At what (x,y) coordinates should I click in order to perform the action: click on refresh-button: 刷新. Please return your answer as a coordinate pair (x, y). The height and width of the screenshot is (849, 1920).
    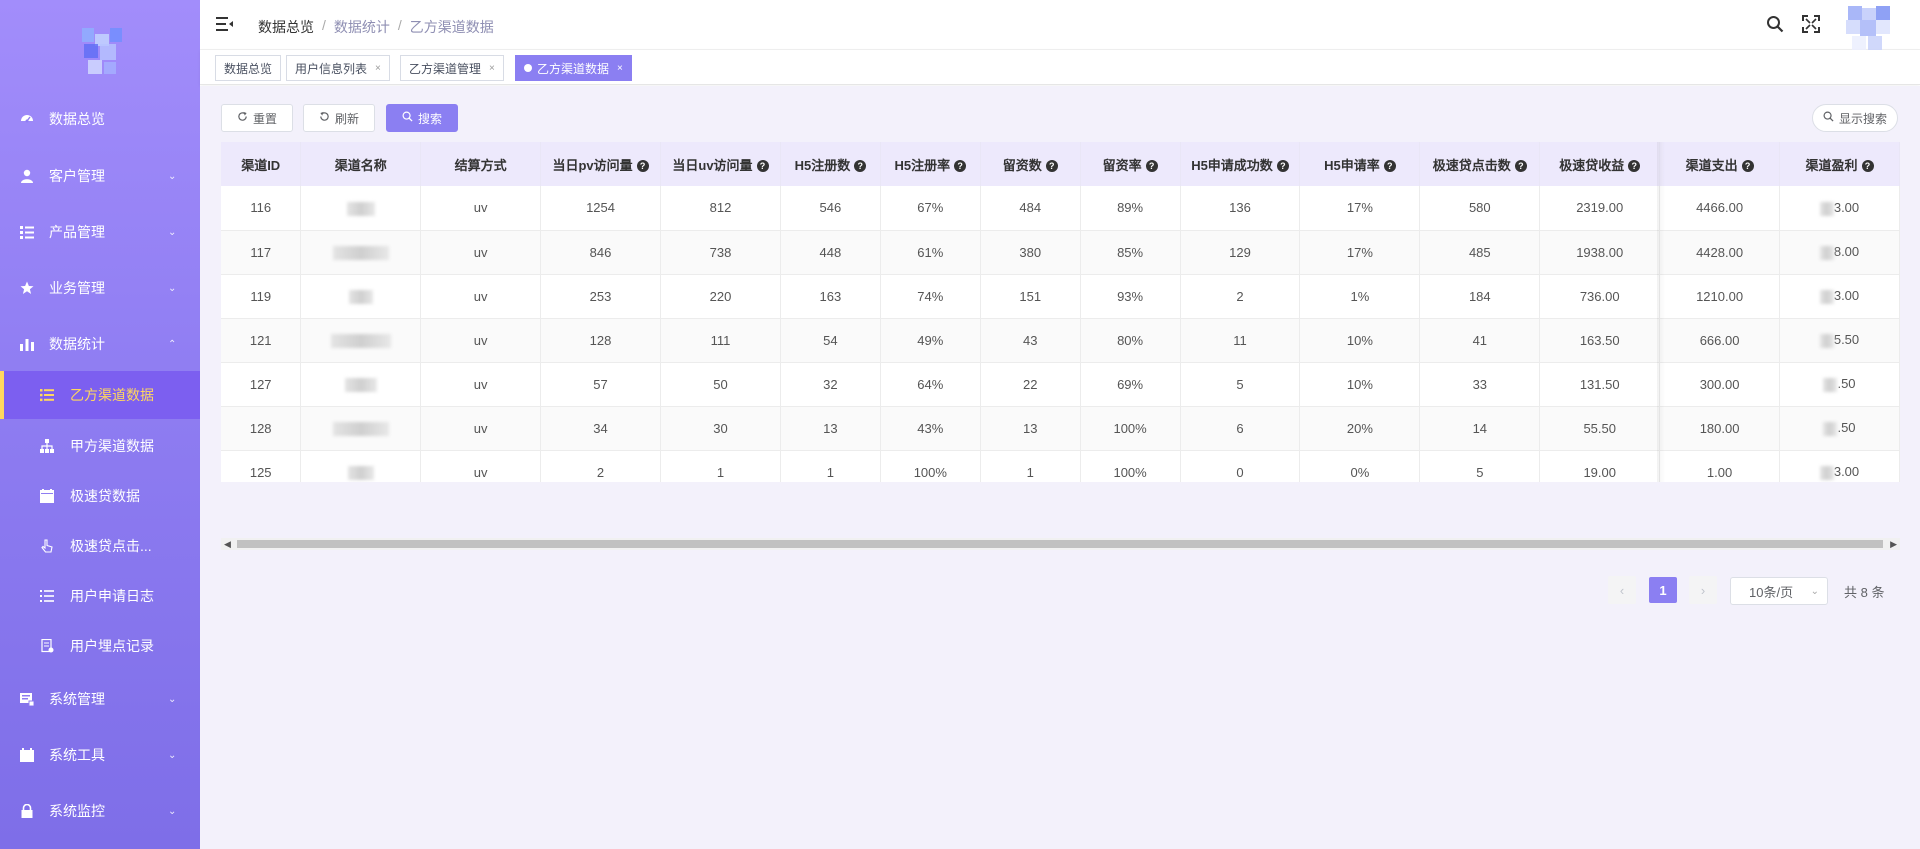
    Looking at the image, I should click on (339, 118).